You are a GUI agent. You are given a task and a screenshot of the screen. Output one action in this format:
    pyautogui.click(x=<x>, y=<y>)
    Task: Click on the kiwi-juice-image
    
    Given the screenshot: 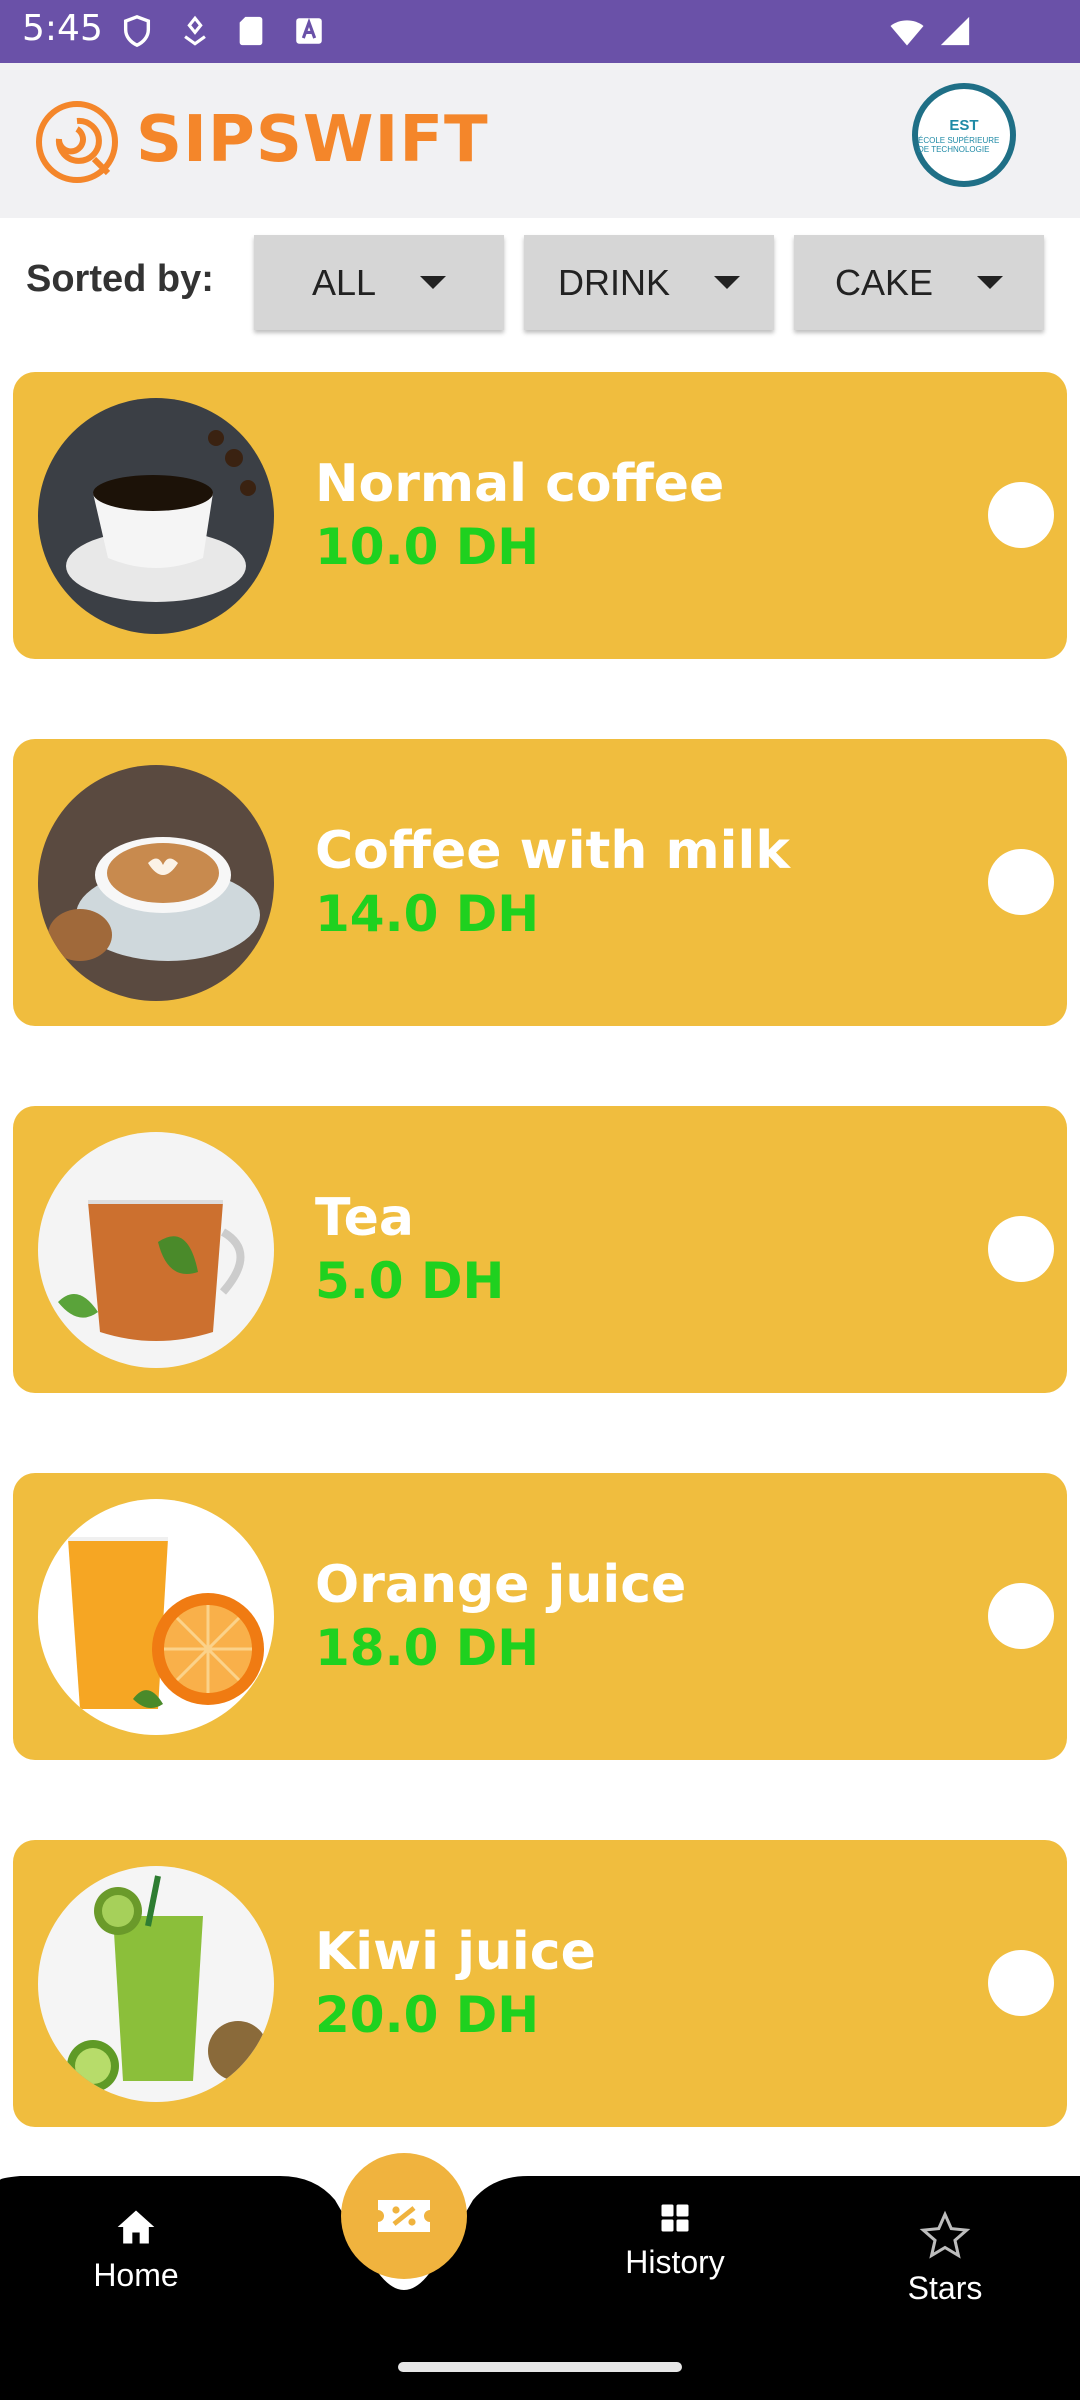 What is the action you would take?
    pyautogui.click(x=156, y=1984)
    